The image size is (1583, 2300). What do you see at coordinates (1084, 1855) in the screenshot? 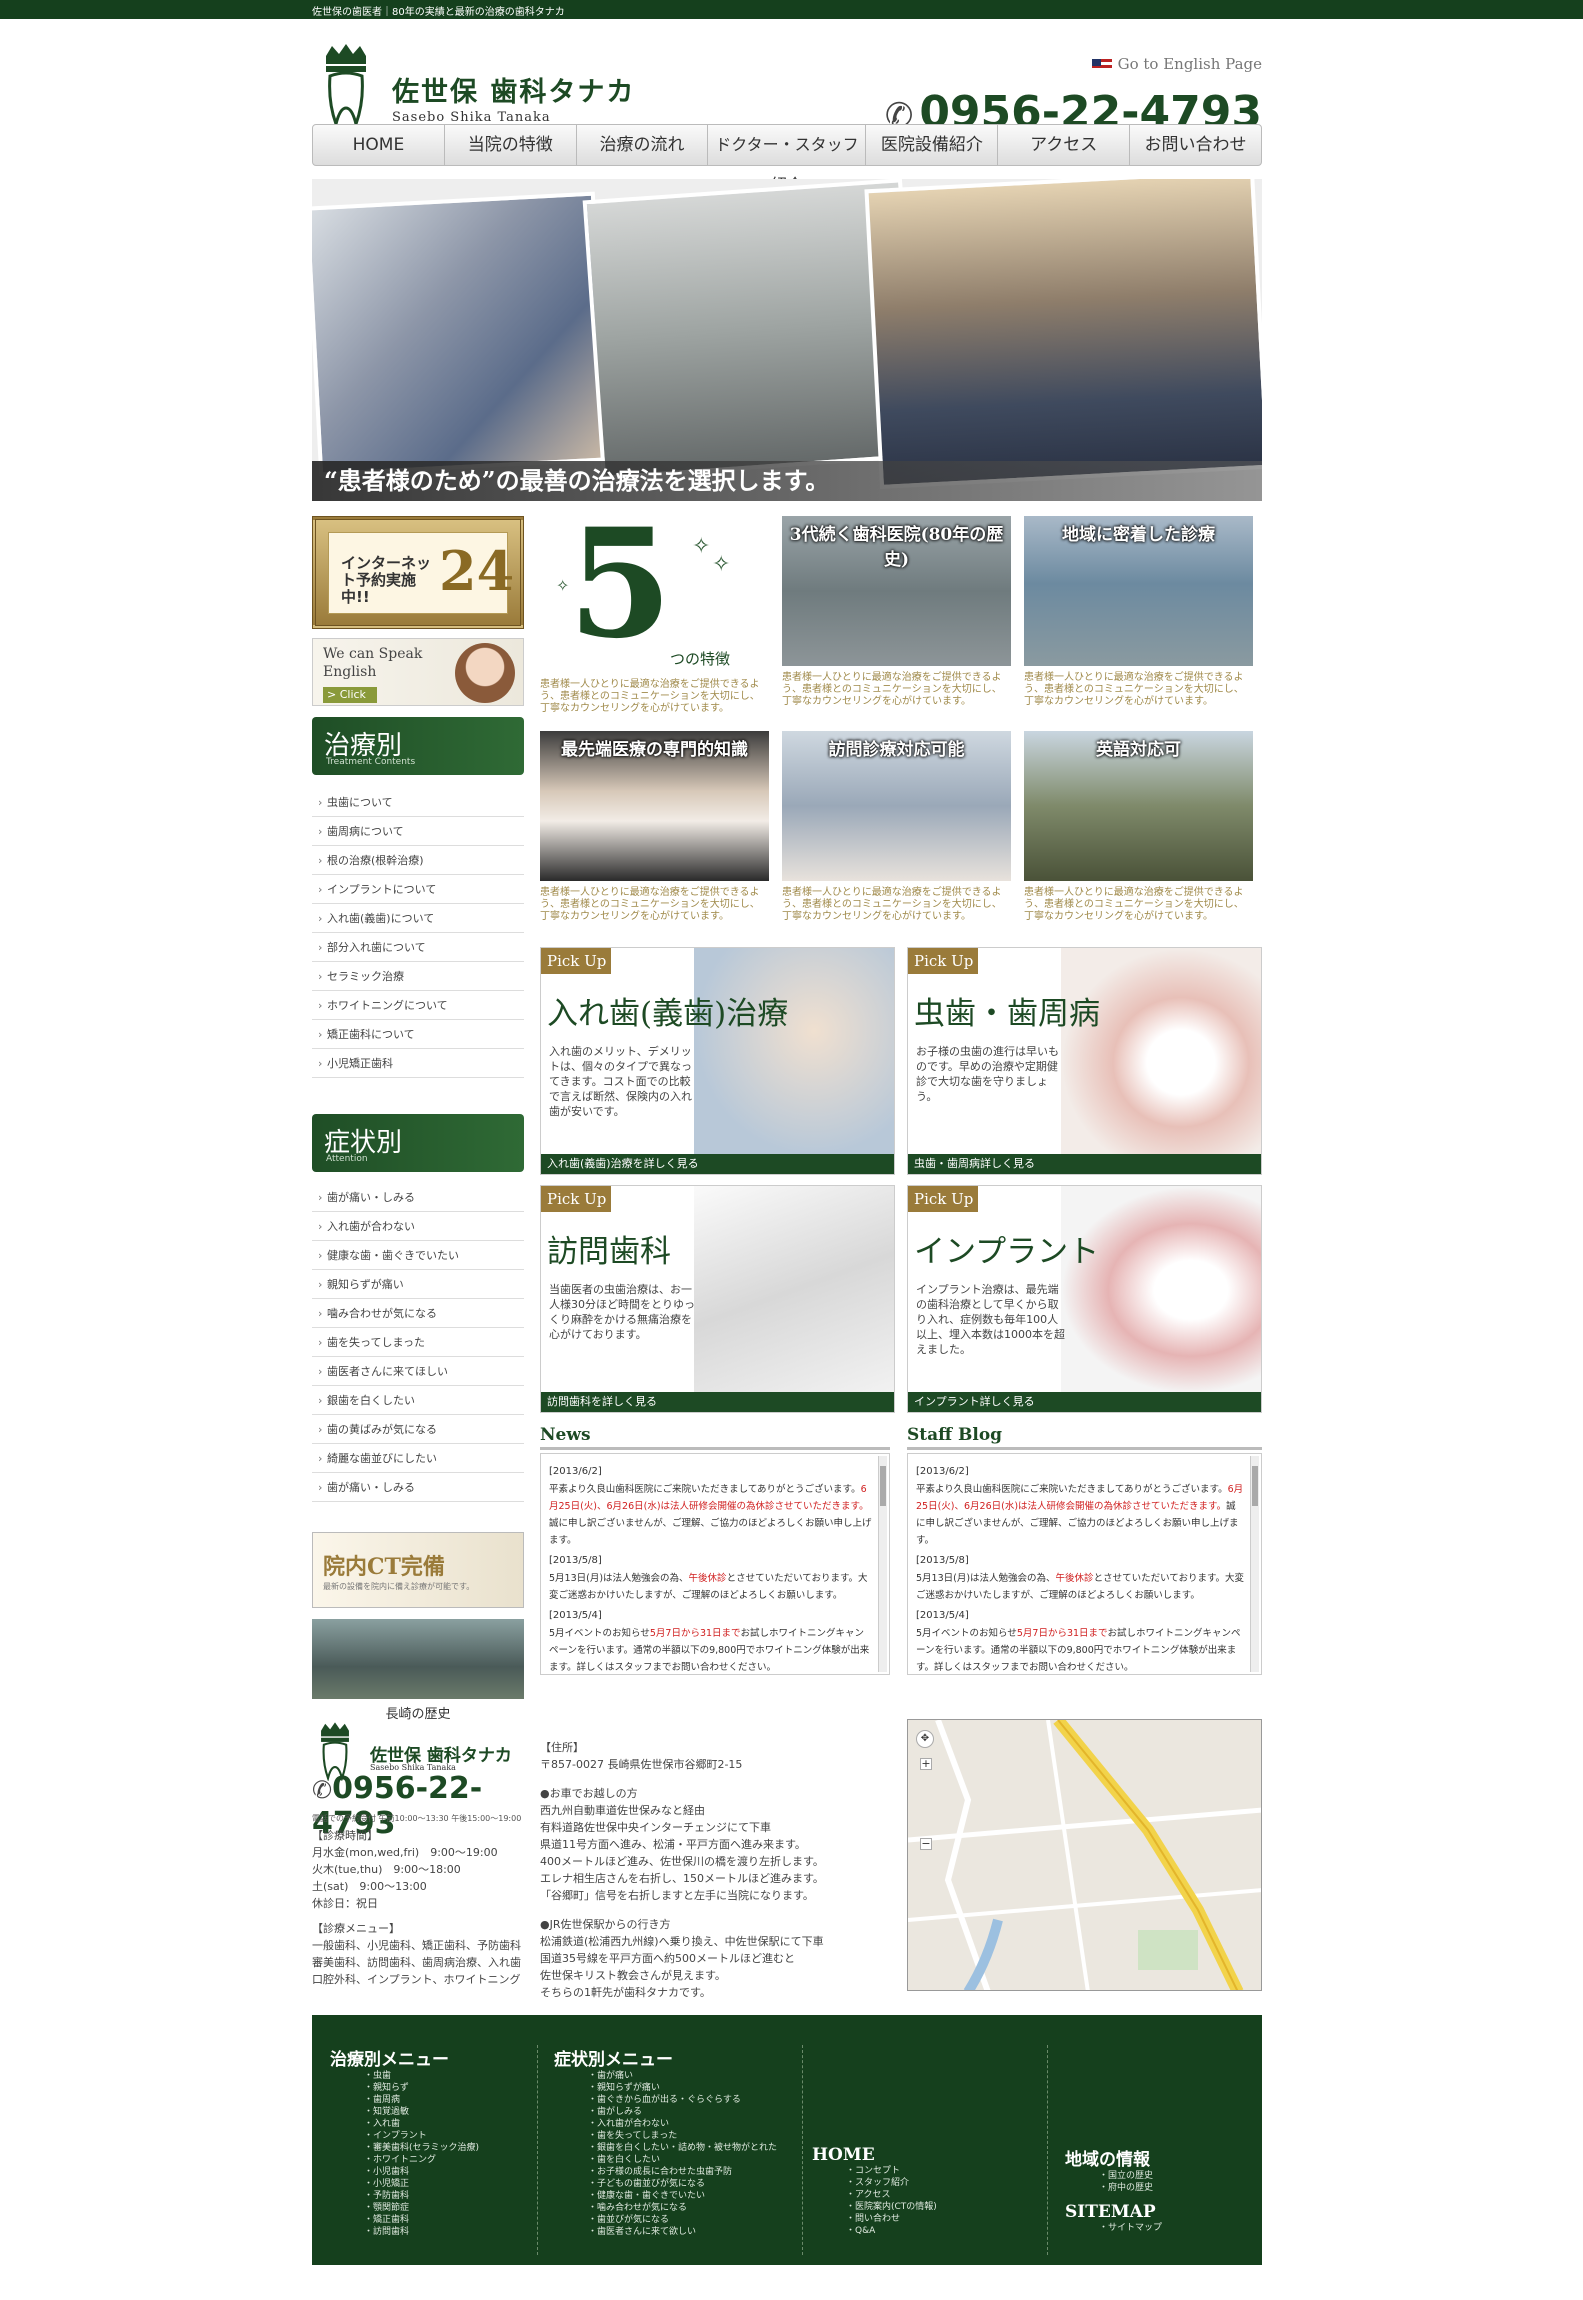
I see `access-map: ✥ + −` at bounding box center [1084, 1855].